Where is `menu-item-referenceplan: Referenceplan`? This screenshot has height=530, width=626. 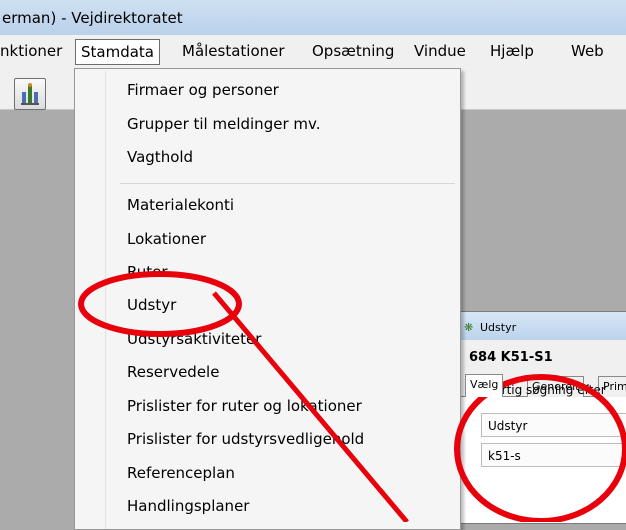
menu-item-referenceplan: Referenceplan is located at coordinates (181, 473).